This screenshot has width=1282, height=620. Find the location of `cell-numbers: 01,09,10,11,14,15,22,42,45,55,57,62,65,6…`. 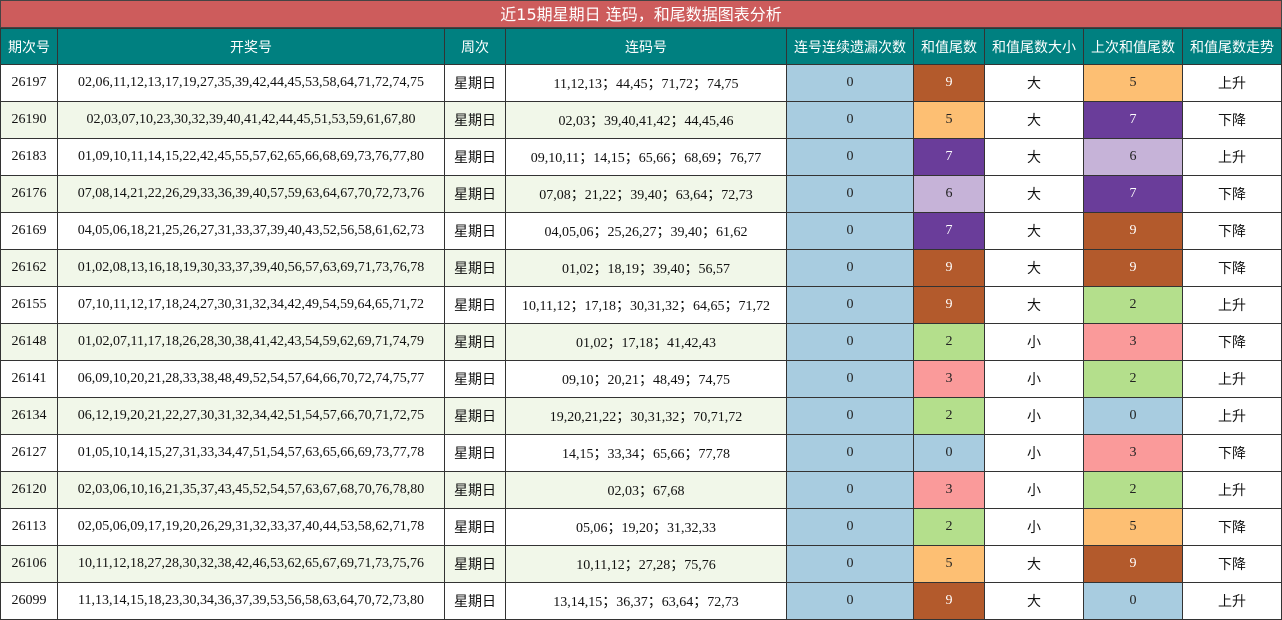

cell-numbers: 01,09,10,11,14,15,22,42,45,55,57,62,65,6… is located at coordinates (251, 157).